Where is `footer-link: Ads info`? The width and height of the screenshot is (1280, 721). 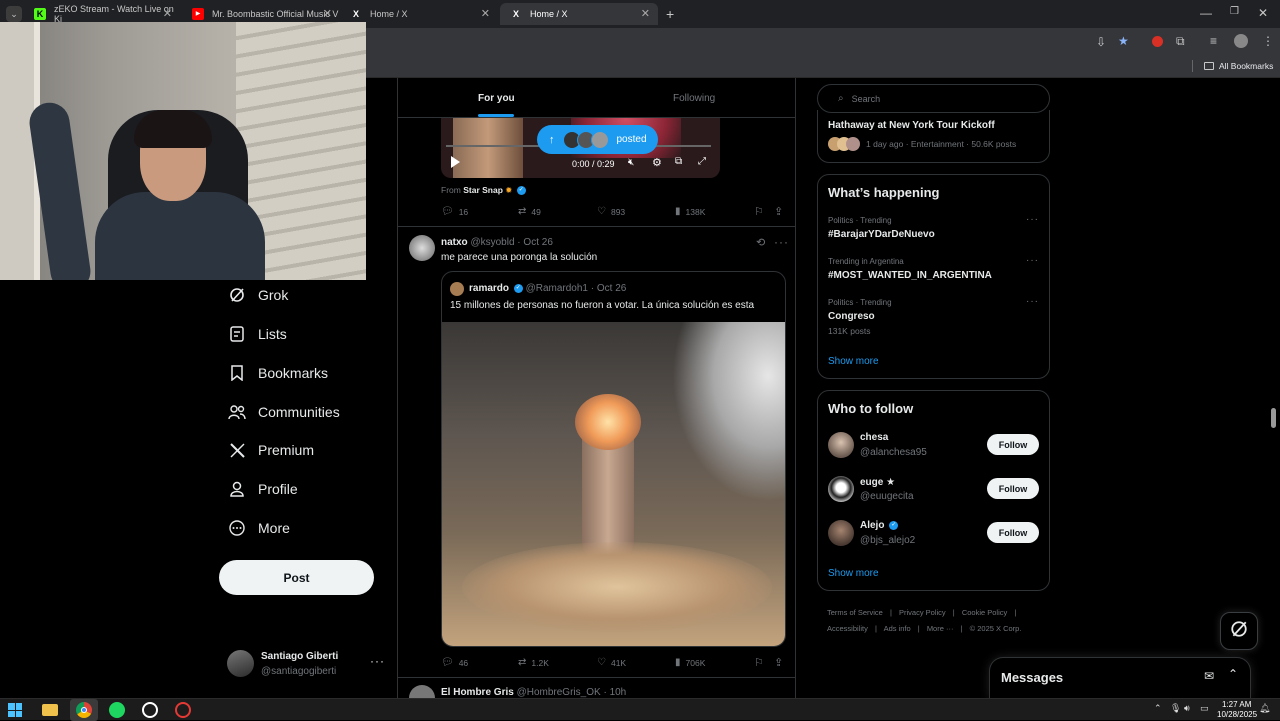
footer-link: Ads info is located at coordinates (897, 628).